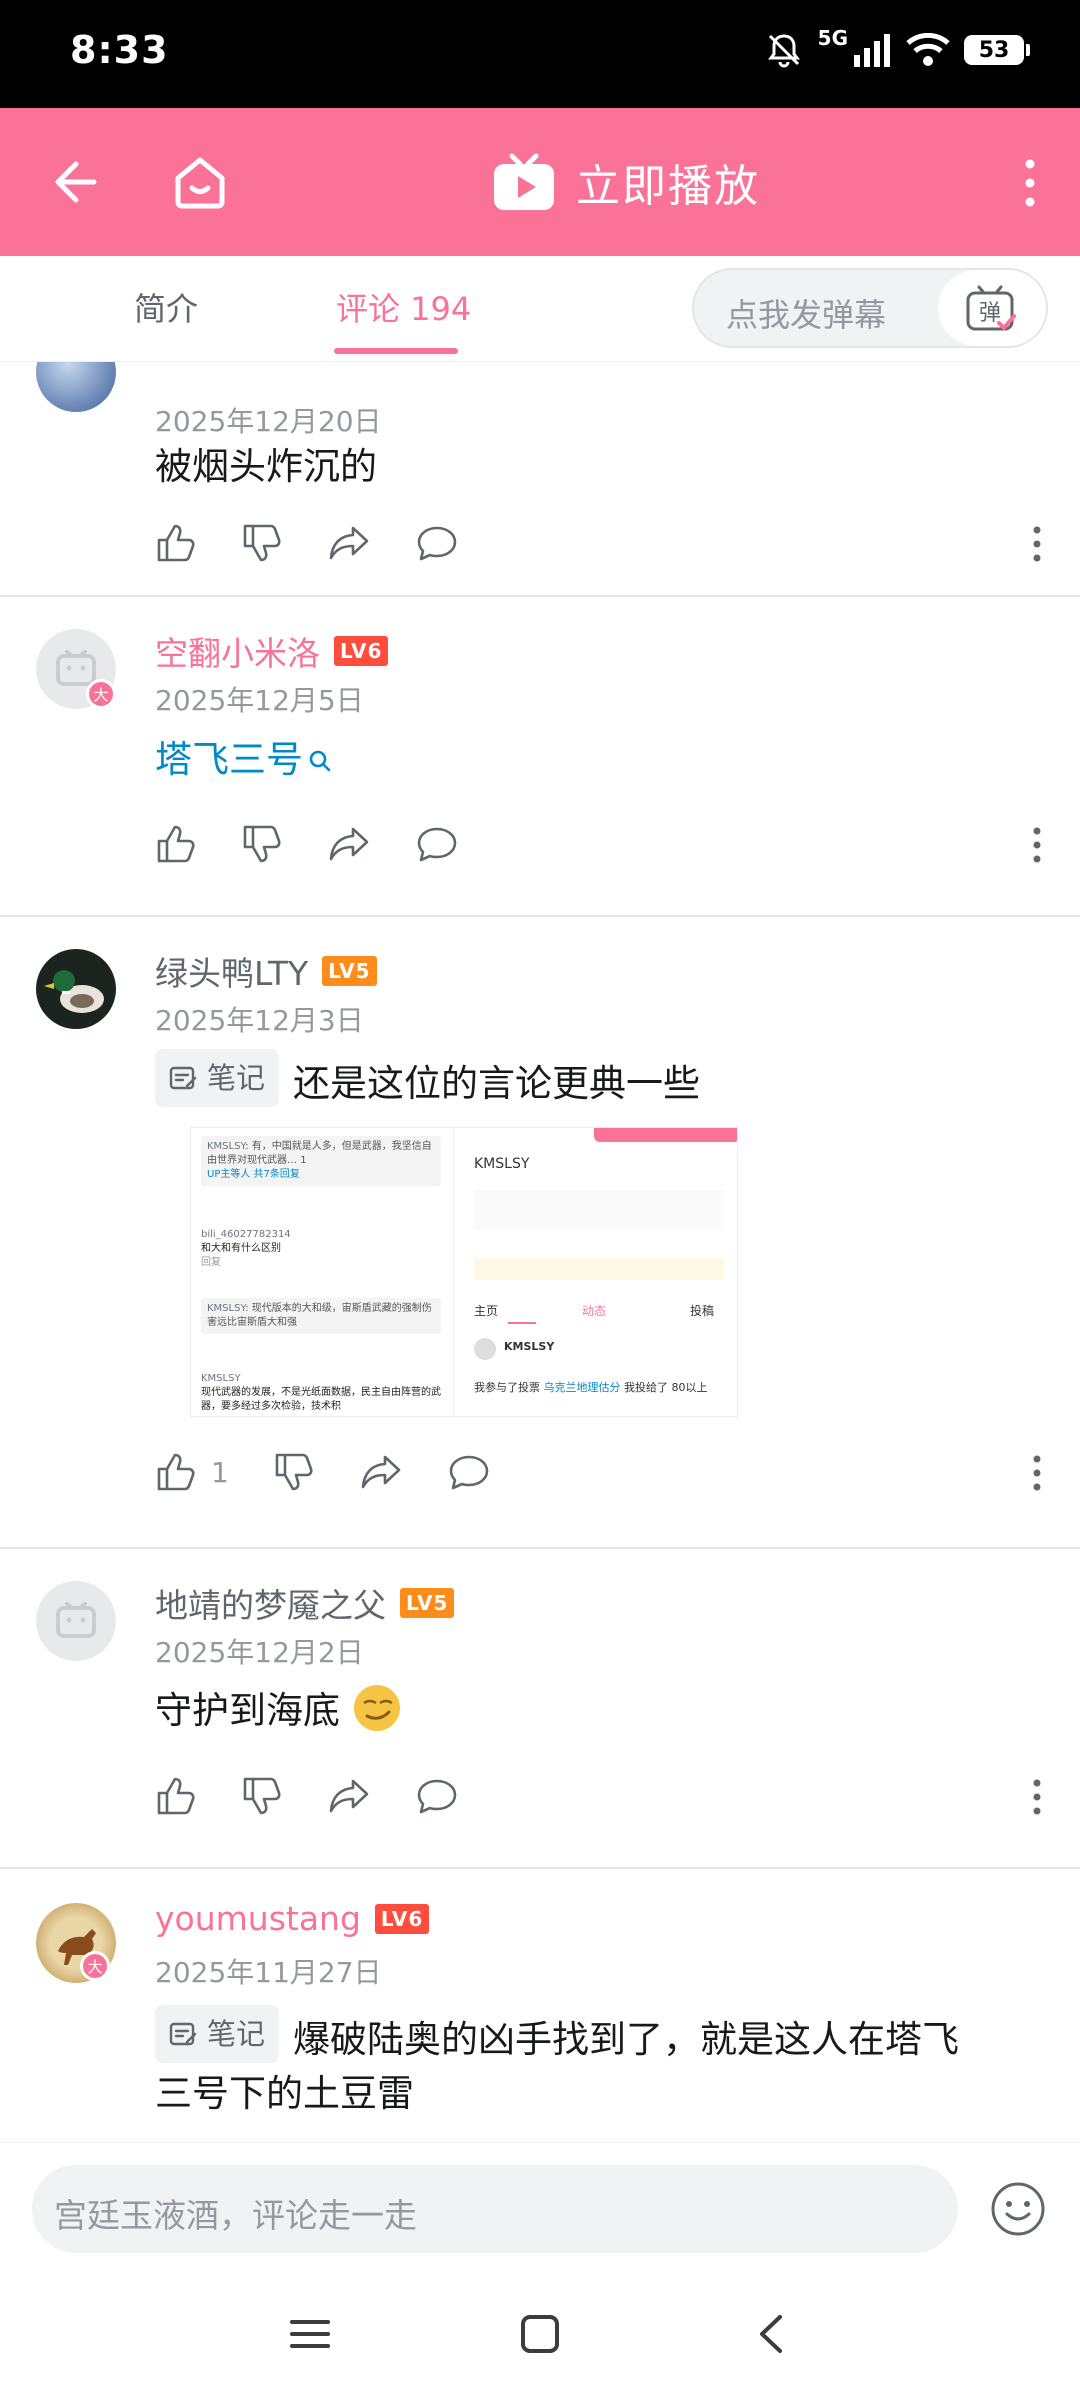 This screenshot has height=2401, width=1080. What do you see at coordinates (666, 1387) in the screenshot?
I see `img-post-text2: 我投给了 80以上` at bounding box center [666, 1387].